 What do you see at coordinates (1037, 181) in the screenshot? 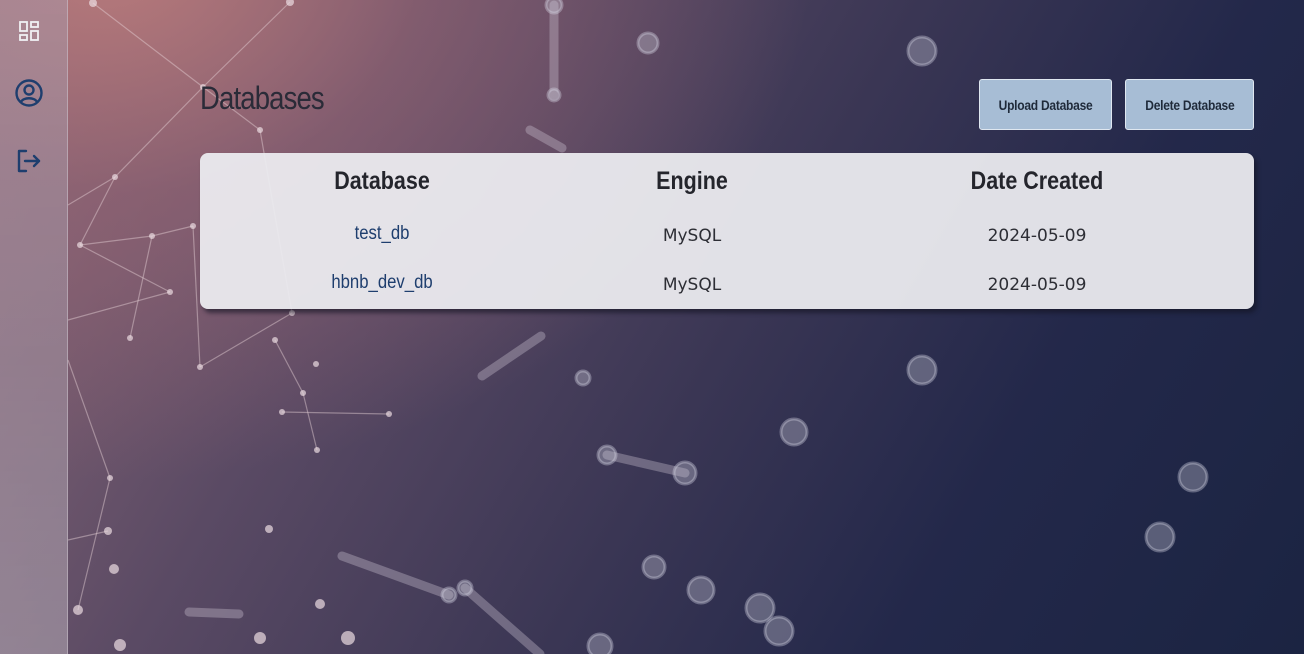
I see `column-header-date-created: Date Created` at bounding box center [1037, 181].